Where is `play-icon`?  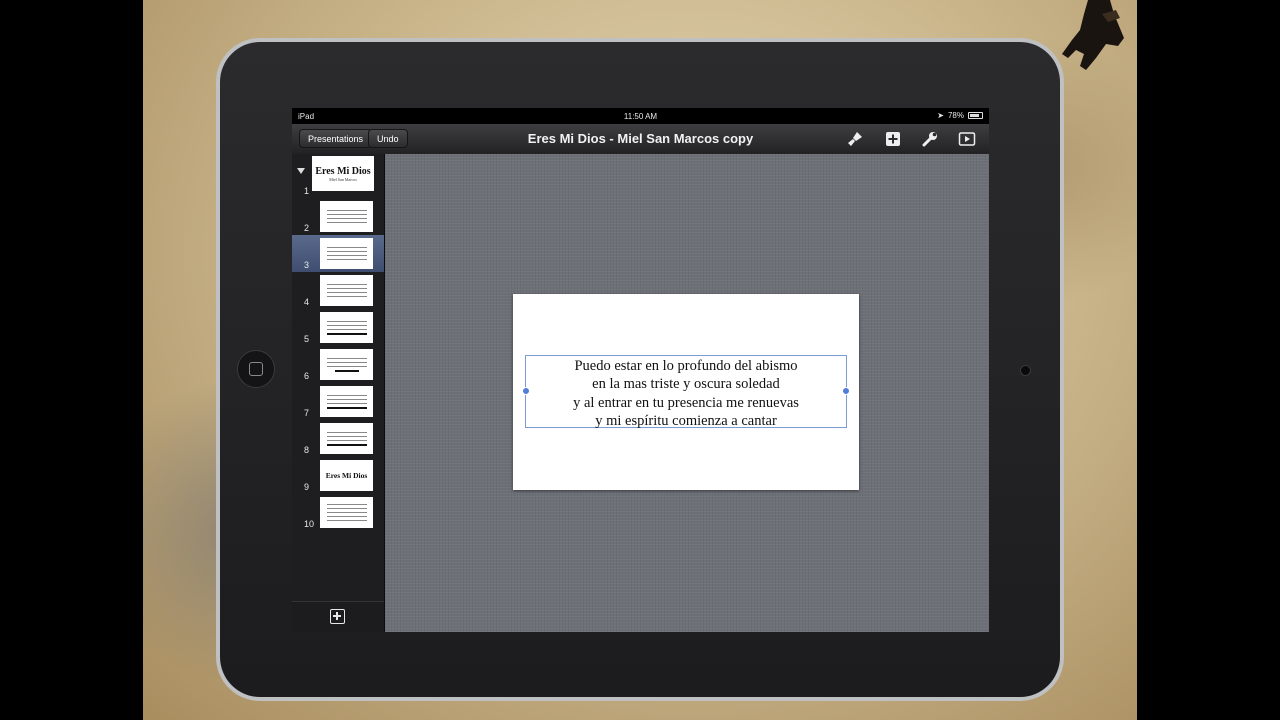 play-icon is located at coordinates (967, 139).